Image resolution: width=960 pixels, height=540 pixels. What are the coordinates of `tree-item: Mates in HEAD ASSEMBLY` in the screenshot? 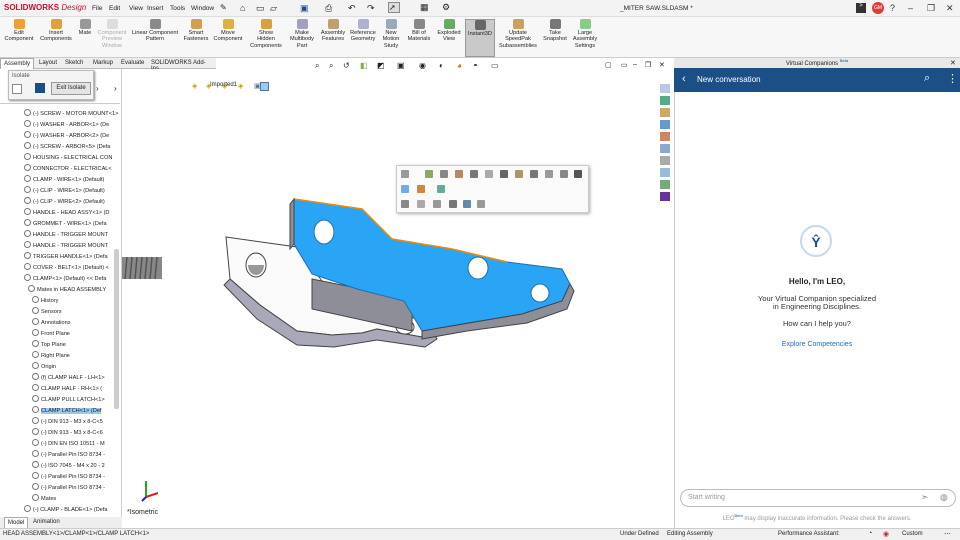 It's located at (59, 290).